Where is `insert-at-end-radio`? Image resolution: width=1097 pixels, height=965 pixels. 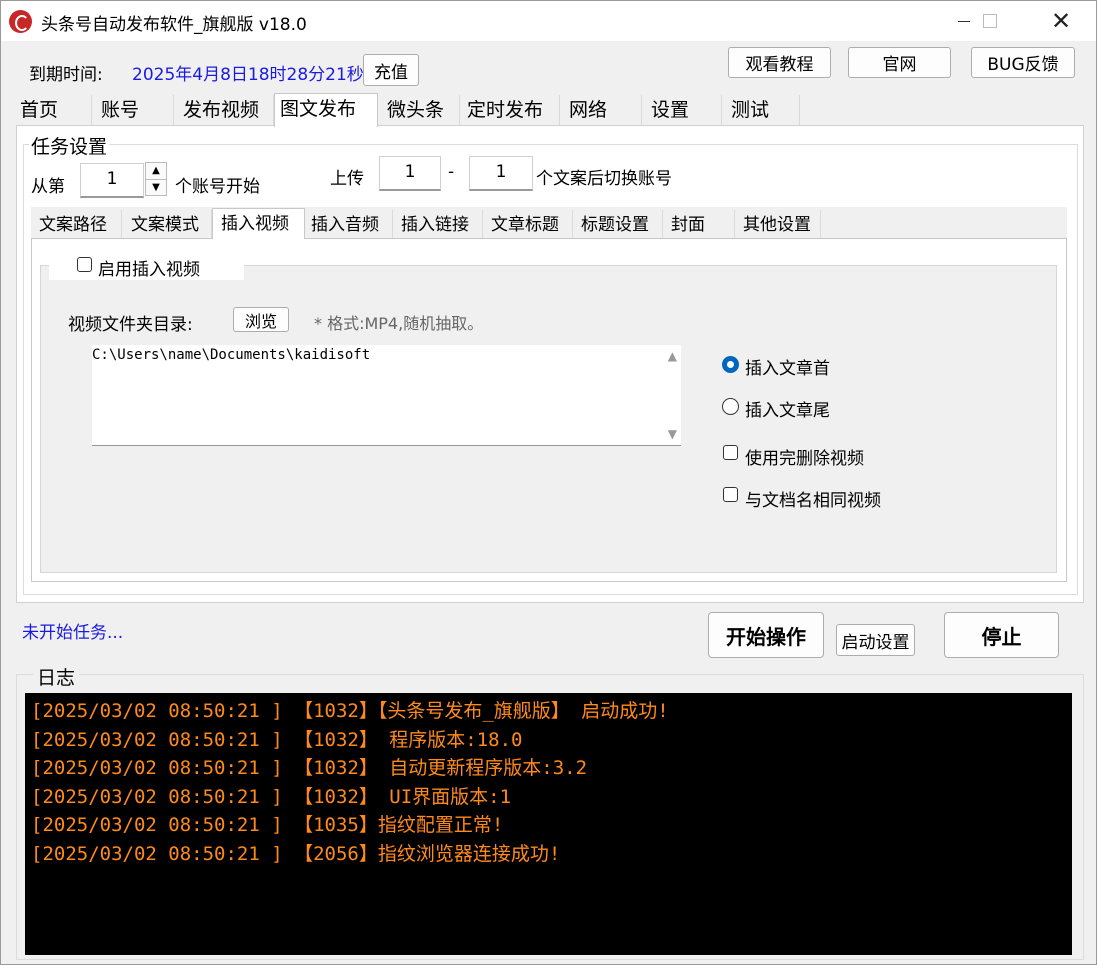 insert-at-end-radio is located at coordinates (730, 406).